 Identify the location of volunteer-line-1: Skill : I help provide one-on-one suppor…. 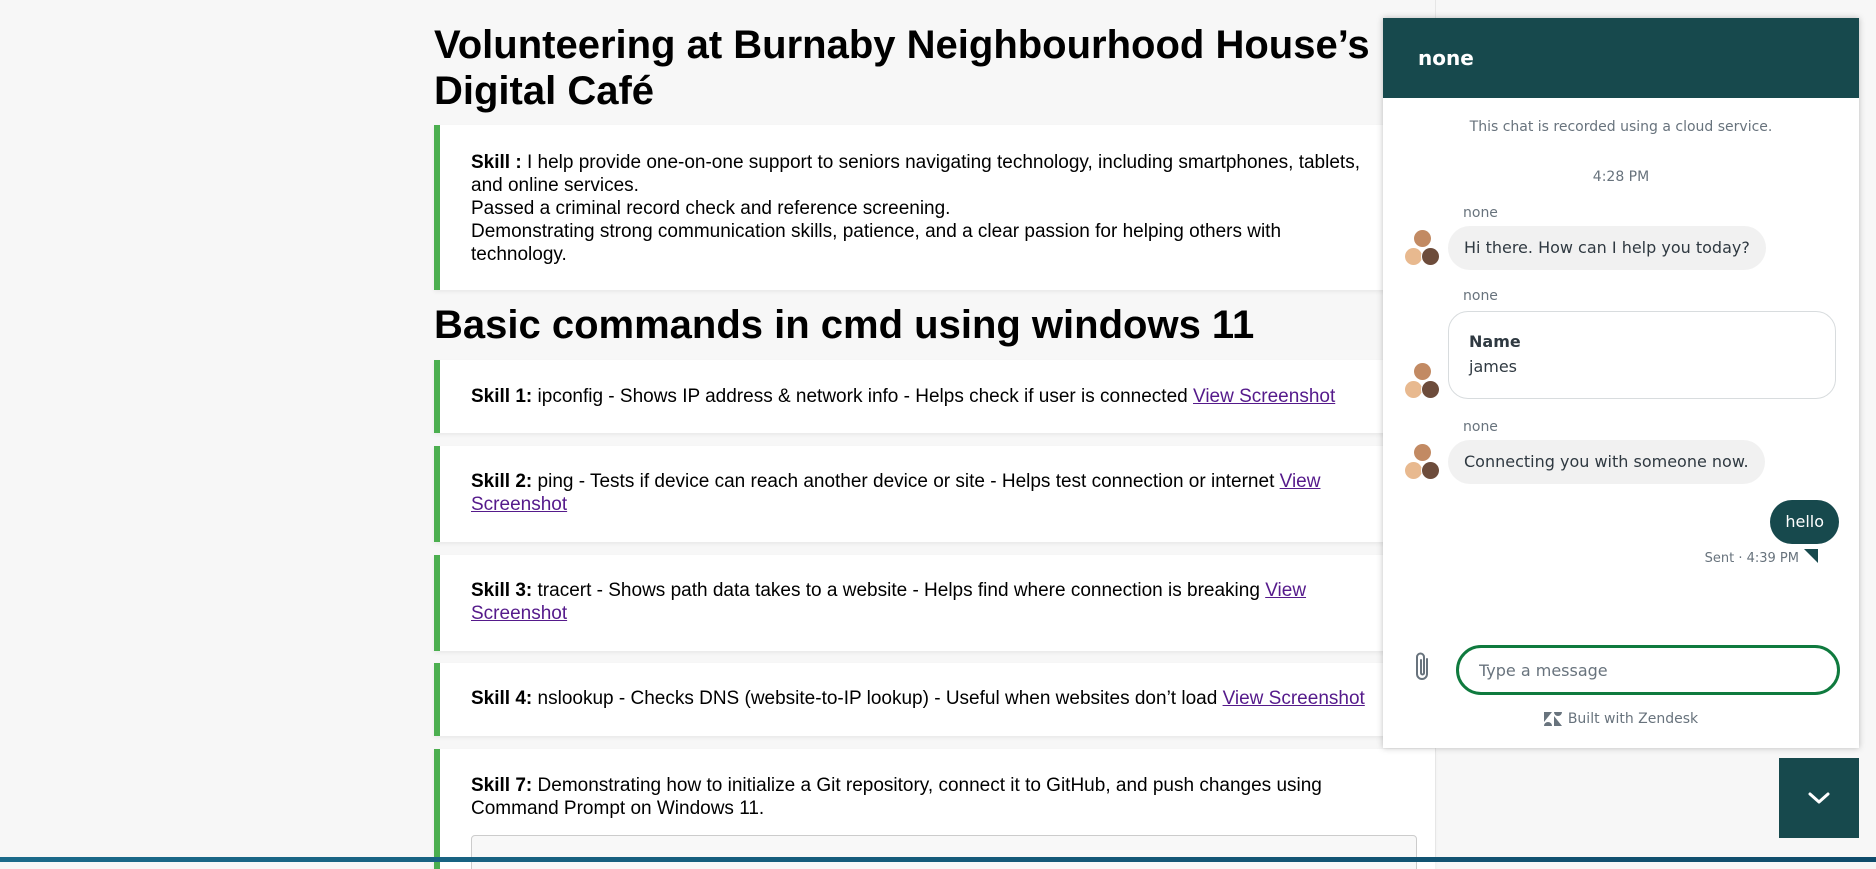
(915, 162).